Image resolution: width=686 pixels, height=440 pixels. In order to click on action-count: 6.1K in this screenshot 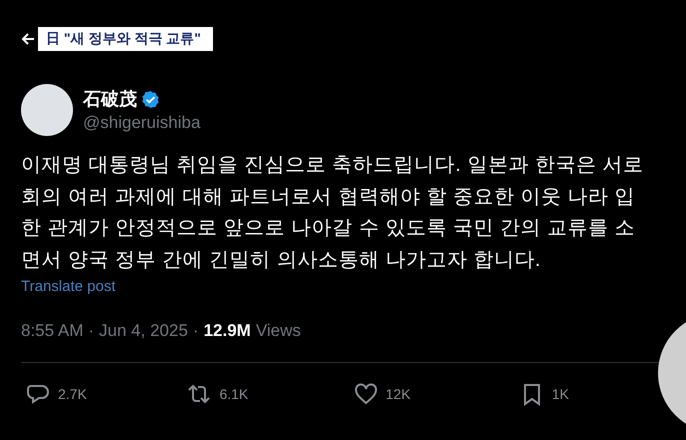, I will do `click(233, 394)`.